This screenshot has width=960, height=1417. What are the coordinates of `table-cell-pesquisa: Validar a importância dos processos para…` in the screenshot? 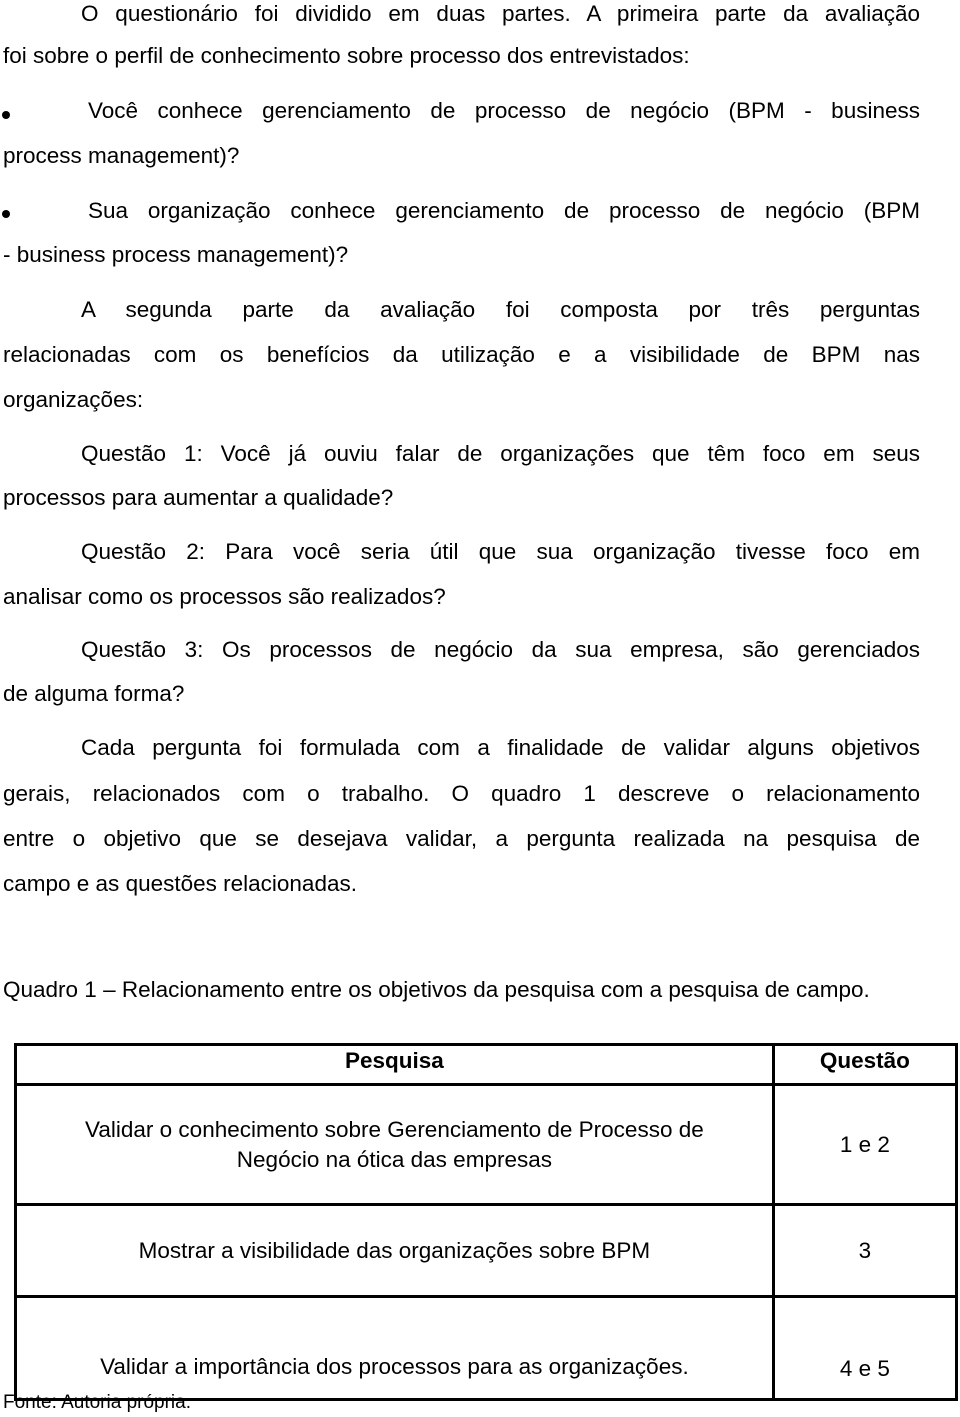 It's located at (394, 1348).